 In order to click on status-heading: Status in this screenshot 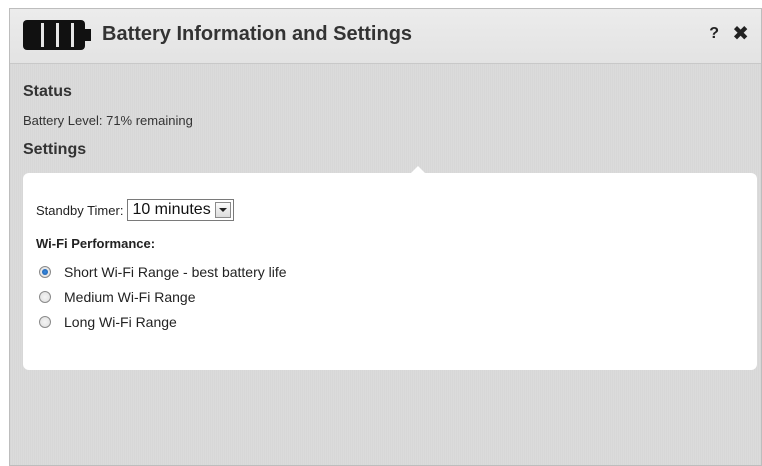, I will do `click(47, 91)`.